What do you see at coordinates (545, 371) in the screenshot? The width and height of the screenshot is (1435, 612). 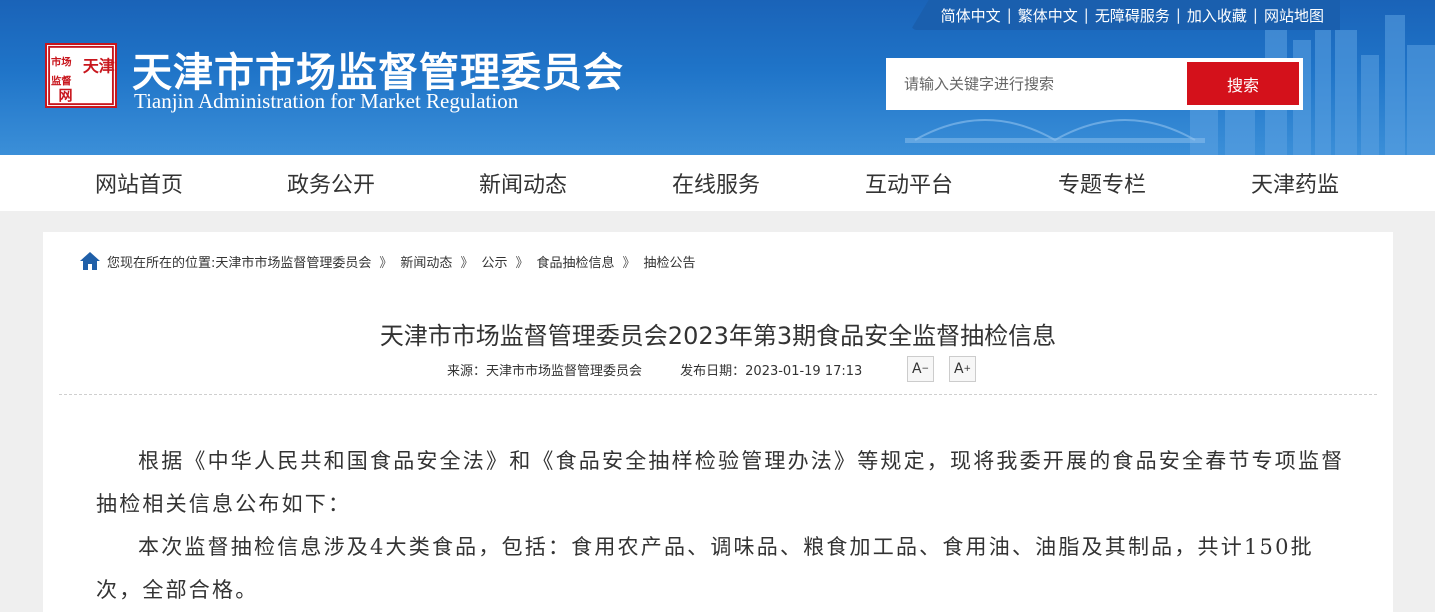 I see `article-source: 来源：天津市市场监督管理委员会` at bounding box center [545, 371].